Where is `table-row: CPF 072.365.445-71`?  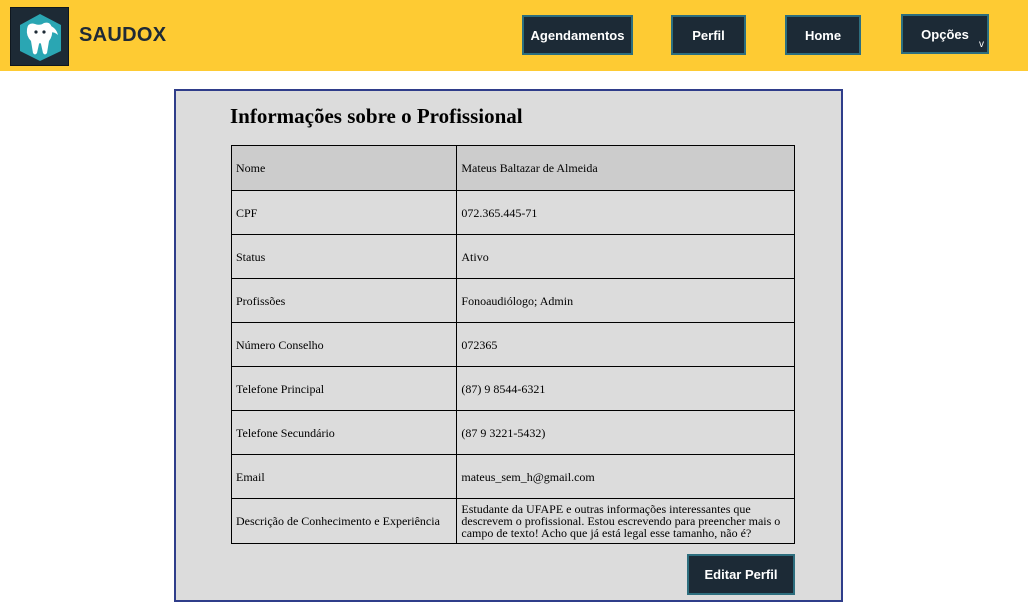
table-row: CPF 072.365.445-71 is located at coordinates (512, 212).